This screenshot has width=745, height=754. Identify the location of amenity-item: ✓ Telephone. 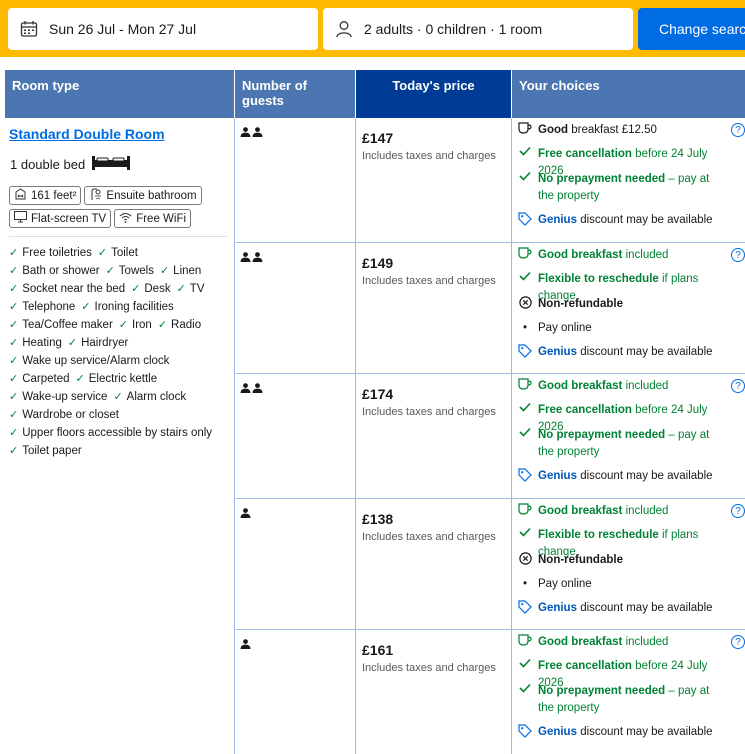
(42, 307).